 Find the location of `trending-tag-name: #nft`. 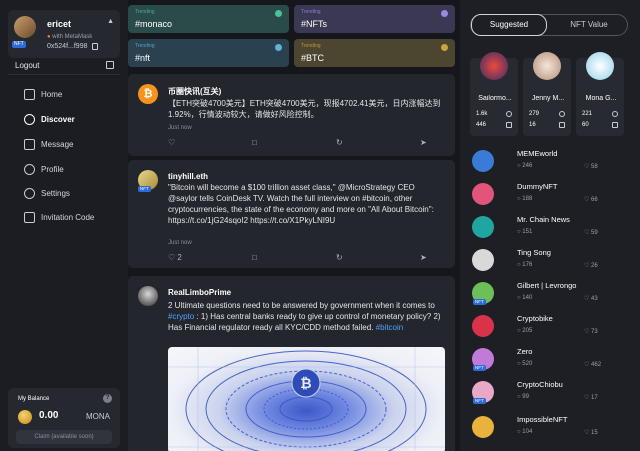

trending-tag-name: #nft is located at coordinates (143, 58).